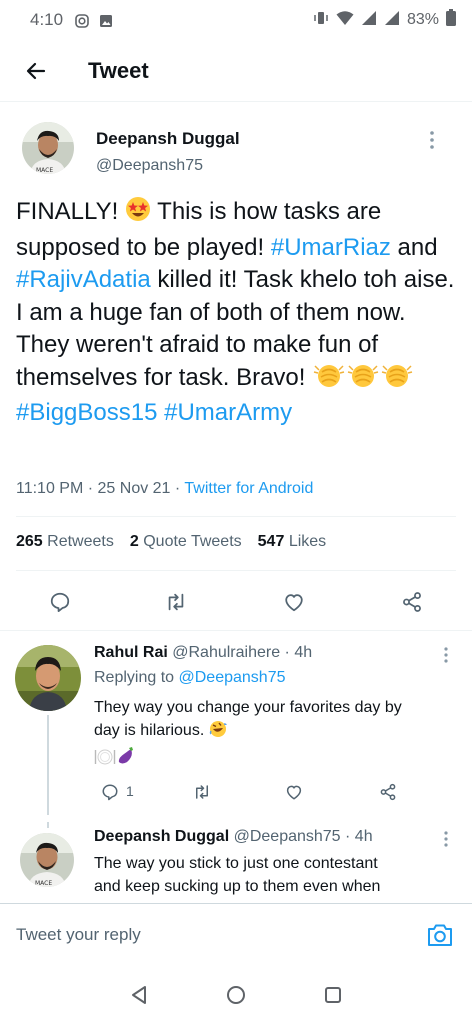  I want to click on camera-icon, so click(440, 935).